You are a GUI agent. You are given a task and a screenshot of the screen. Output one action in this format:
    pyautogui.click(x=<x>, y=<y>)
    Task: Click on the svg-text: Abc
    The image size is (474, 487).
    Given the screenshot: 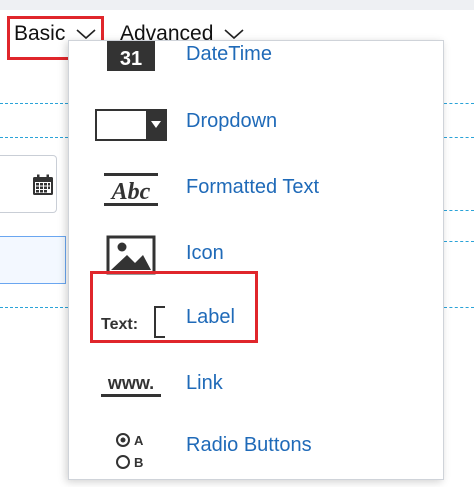 What is the action you would take?
    pyautogui.click(x=130, y=192)
    